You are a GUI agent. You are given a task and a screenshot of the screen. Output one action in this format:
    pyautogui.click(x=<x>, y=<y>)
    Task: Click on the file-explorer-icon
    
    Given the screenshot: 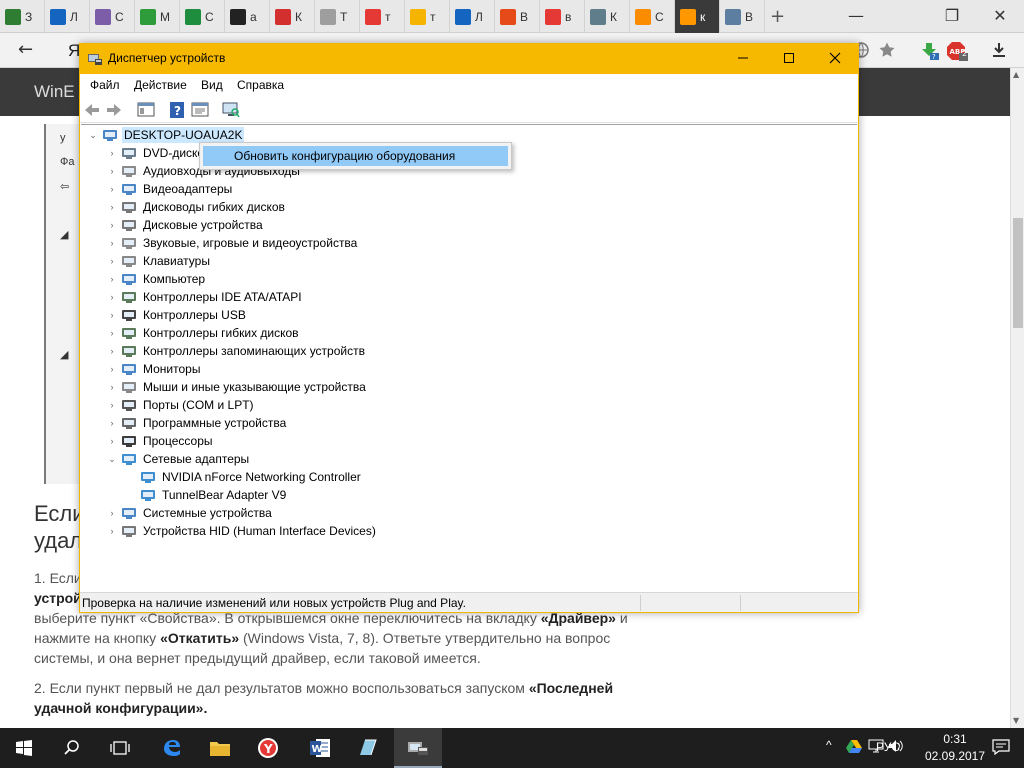 What is the action you would take?
    pyautogui.click(x=220, y=748)
    